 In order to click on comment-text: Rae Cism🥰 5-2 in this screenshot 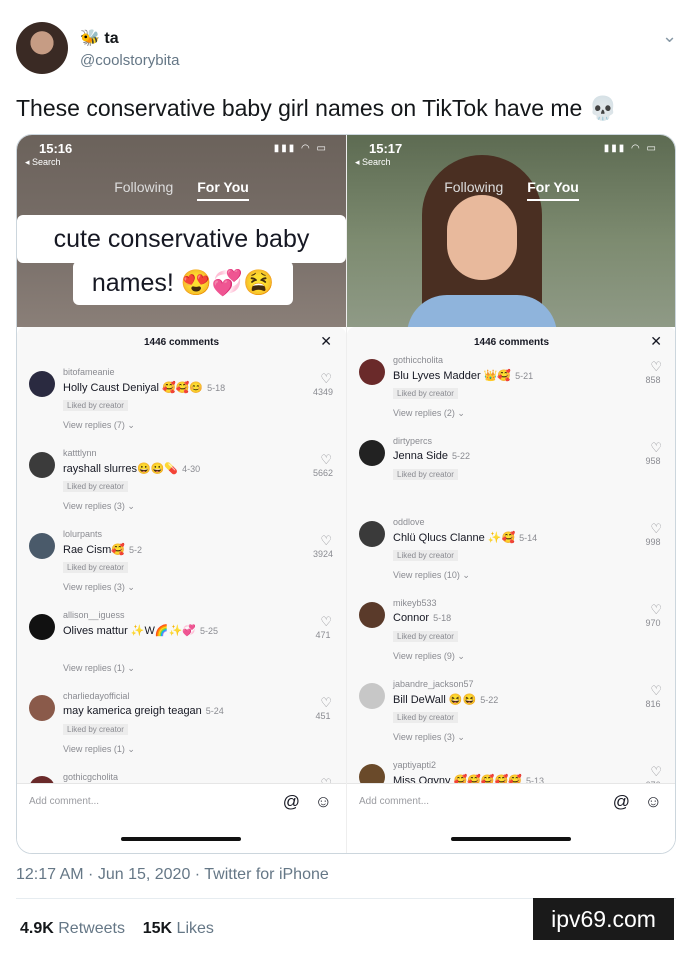, I will do `click(102, 550)`.